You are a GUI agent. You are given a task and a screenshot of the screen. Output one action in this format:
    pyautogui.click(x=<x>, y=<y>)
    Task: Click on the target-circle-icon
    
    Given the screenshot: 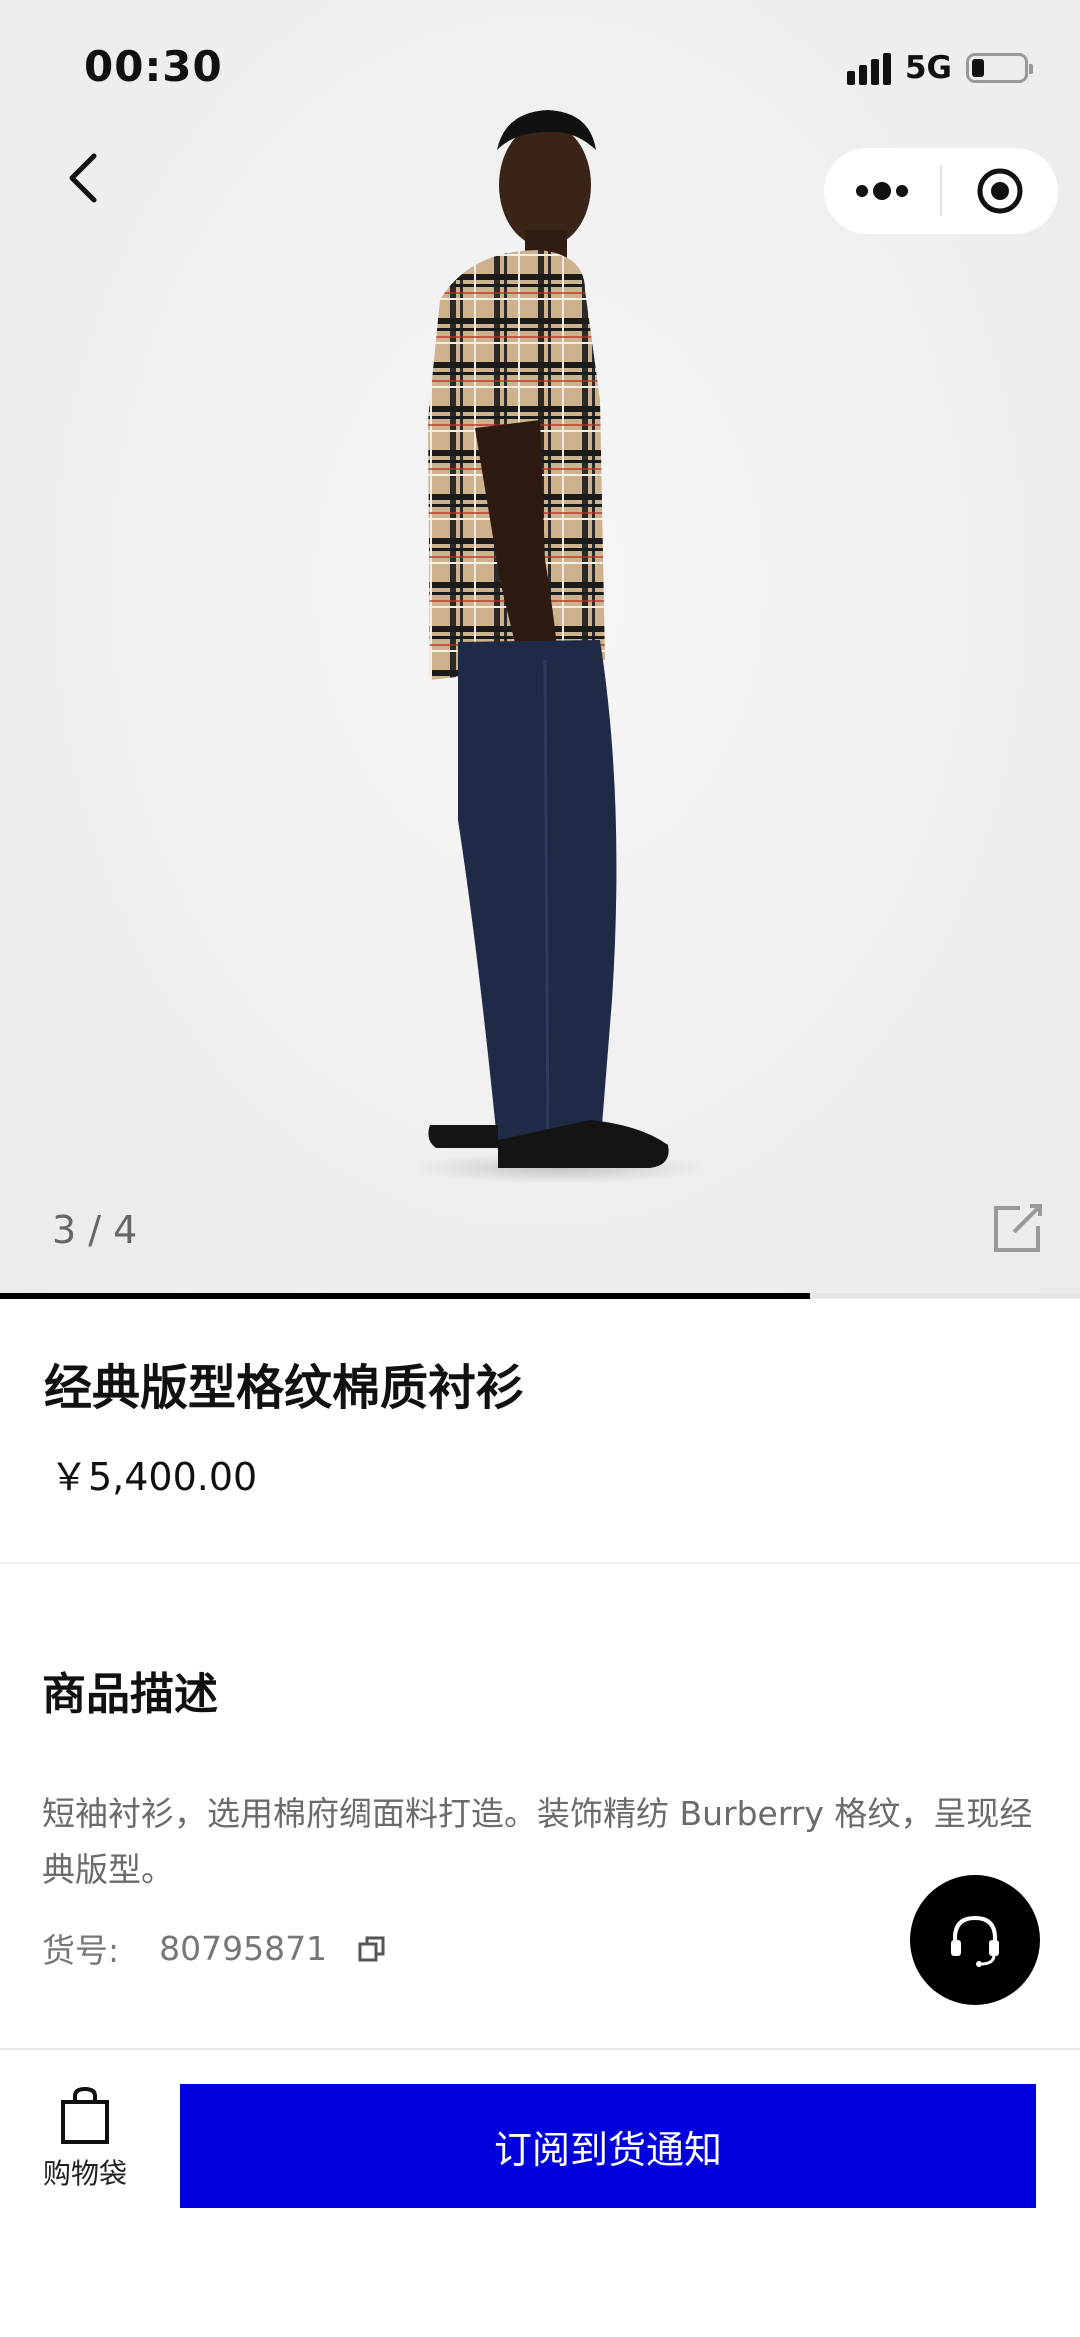 What is the action you would take?
    pyautogui.click(x=1000, y=191)
    